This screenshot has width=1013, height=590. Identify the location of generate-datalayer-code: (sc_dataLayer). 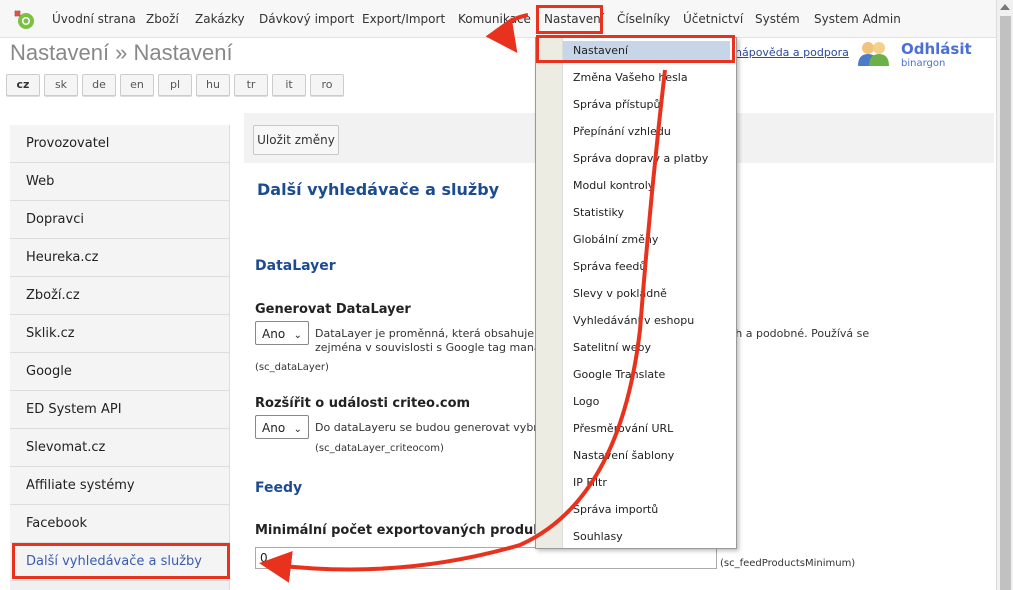
(292, 367).